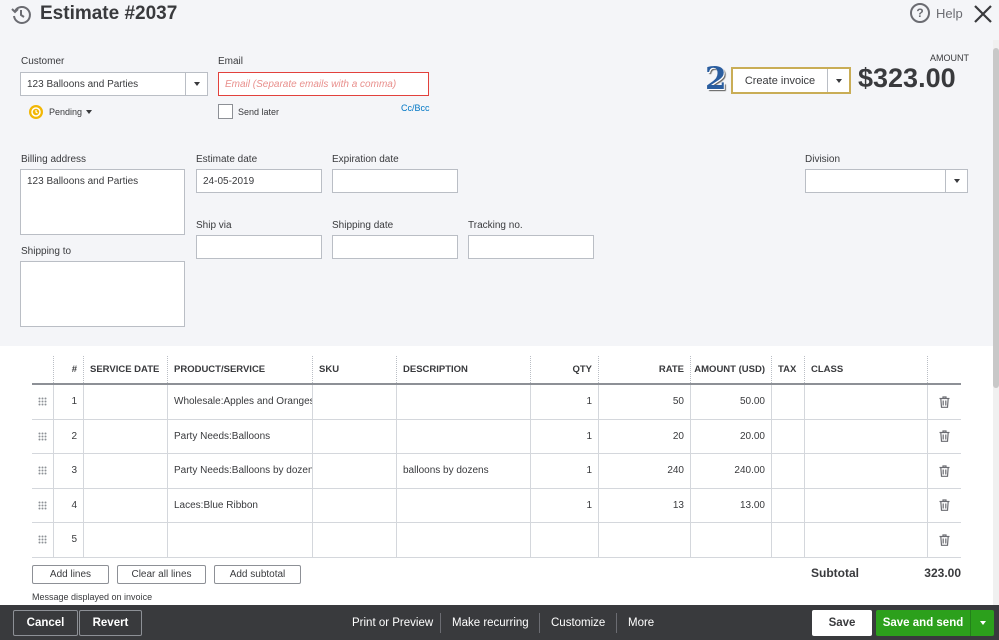 Image resolution: width=999 pixels, height=640 pixels. Describe the element at coordinates (46, 251) in the screenshot. I see `shipping-to-label: Shipping to` at that location.